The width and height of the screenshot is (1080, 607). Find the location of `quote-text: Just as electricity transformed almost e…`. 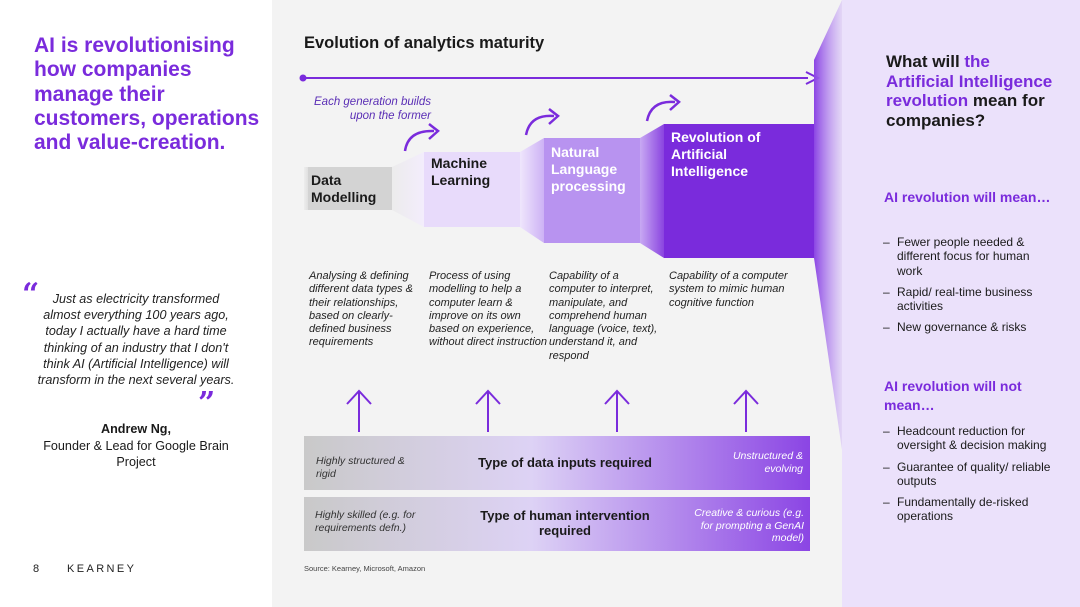

quote-text: Just as electricity transformed almost e… is located at coordinates (136, 340).